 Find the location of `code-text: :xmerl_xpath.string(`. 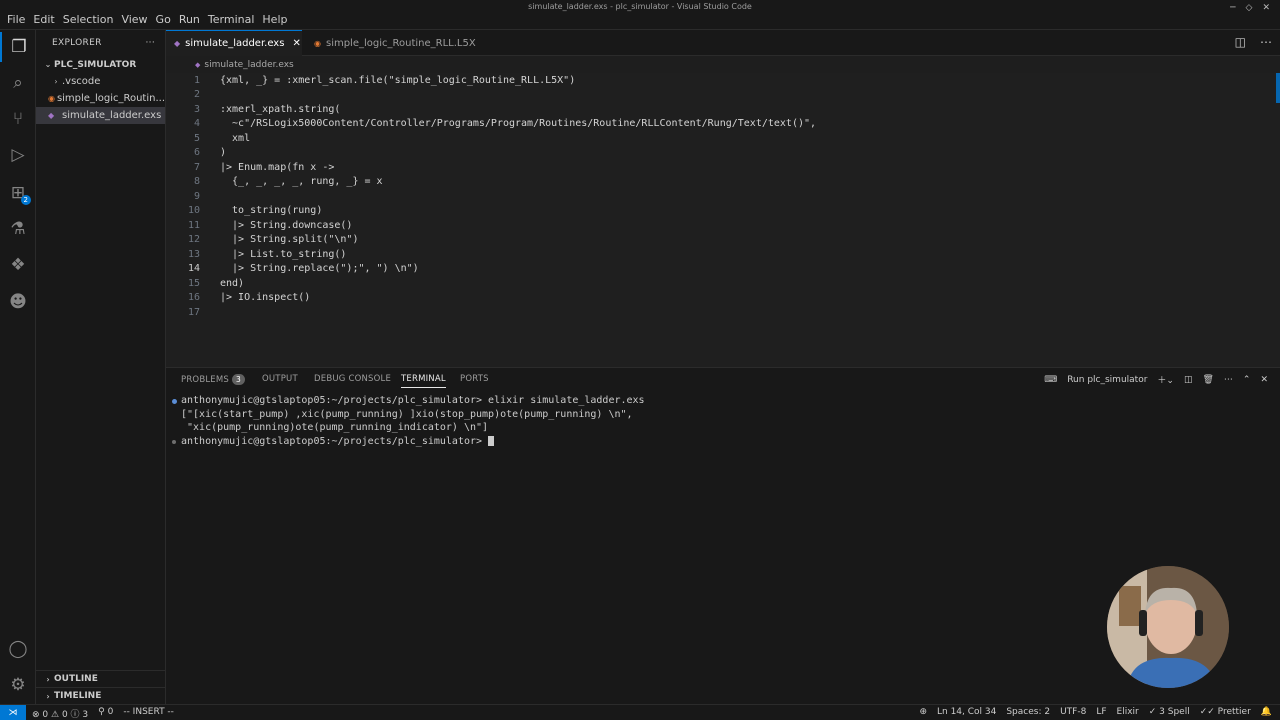

code-text: :xmerl_xpath.string( is located at coordinates (280, 109).